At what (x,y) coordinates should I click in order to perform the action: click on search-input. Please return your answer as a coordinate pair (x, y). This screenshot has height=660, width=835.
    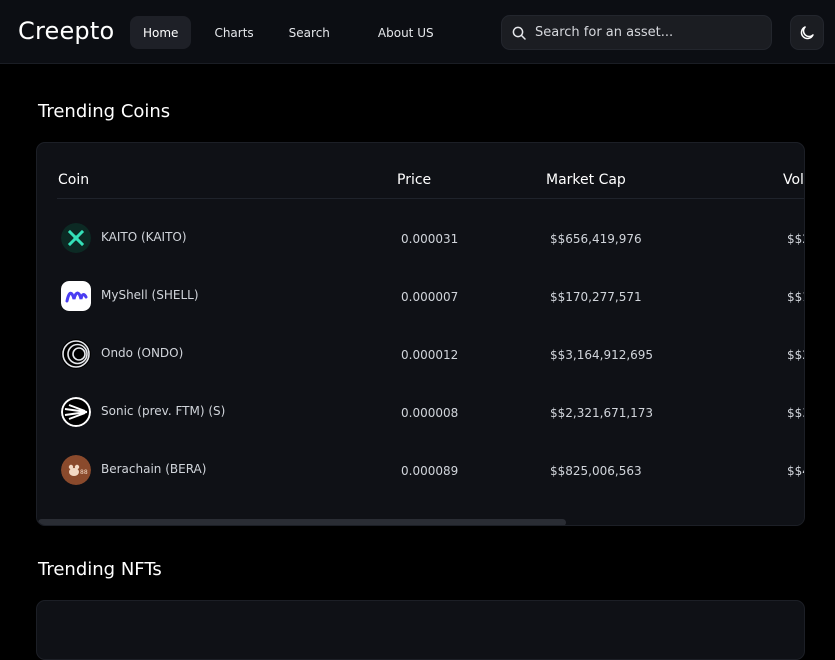
    Looking at the image, I should click on (643, 32).